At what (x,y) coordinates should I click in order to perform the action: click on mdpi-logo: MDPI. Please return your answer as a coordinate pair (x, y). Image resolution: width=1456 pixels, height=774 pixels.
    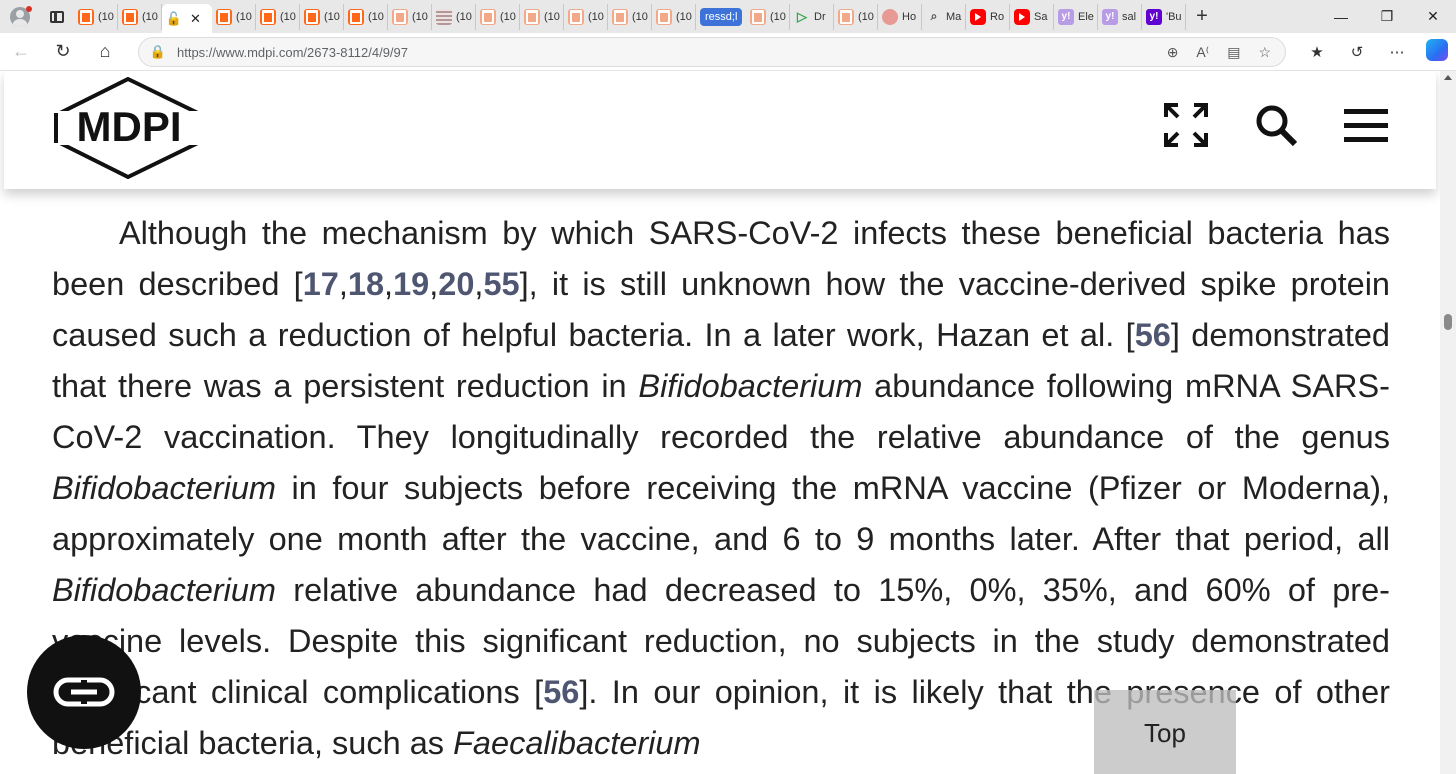
    Looking at the image, I should click on (129, 128).